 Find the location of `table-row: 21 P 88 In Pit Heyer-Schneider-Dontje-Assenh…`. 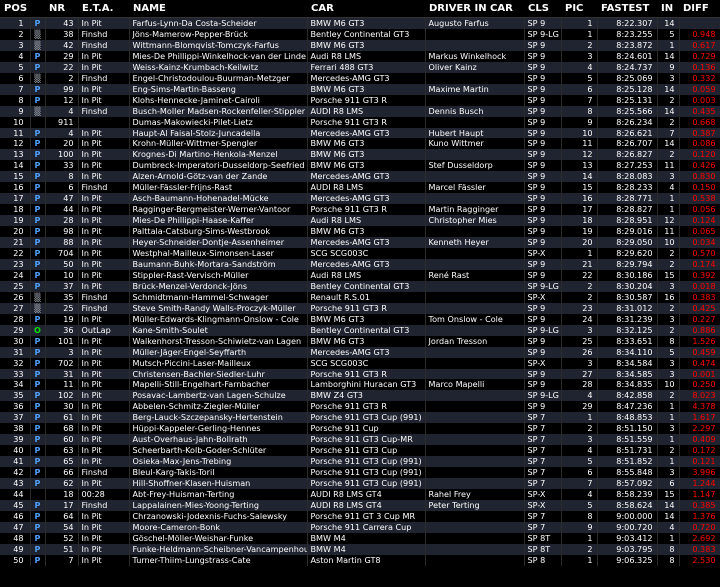

table-row: 21 P 88 In Pit Heyer-Schneider-Dontje-Assenh… is located at coordinates (360, 243).